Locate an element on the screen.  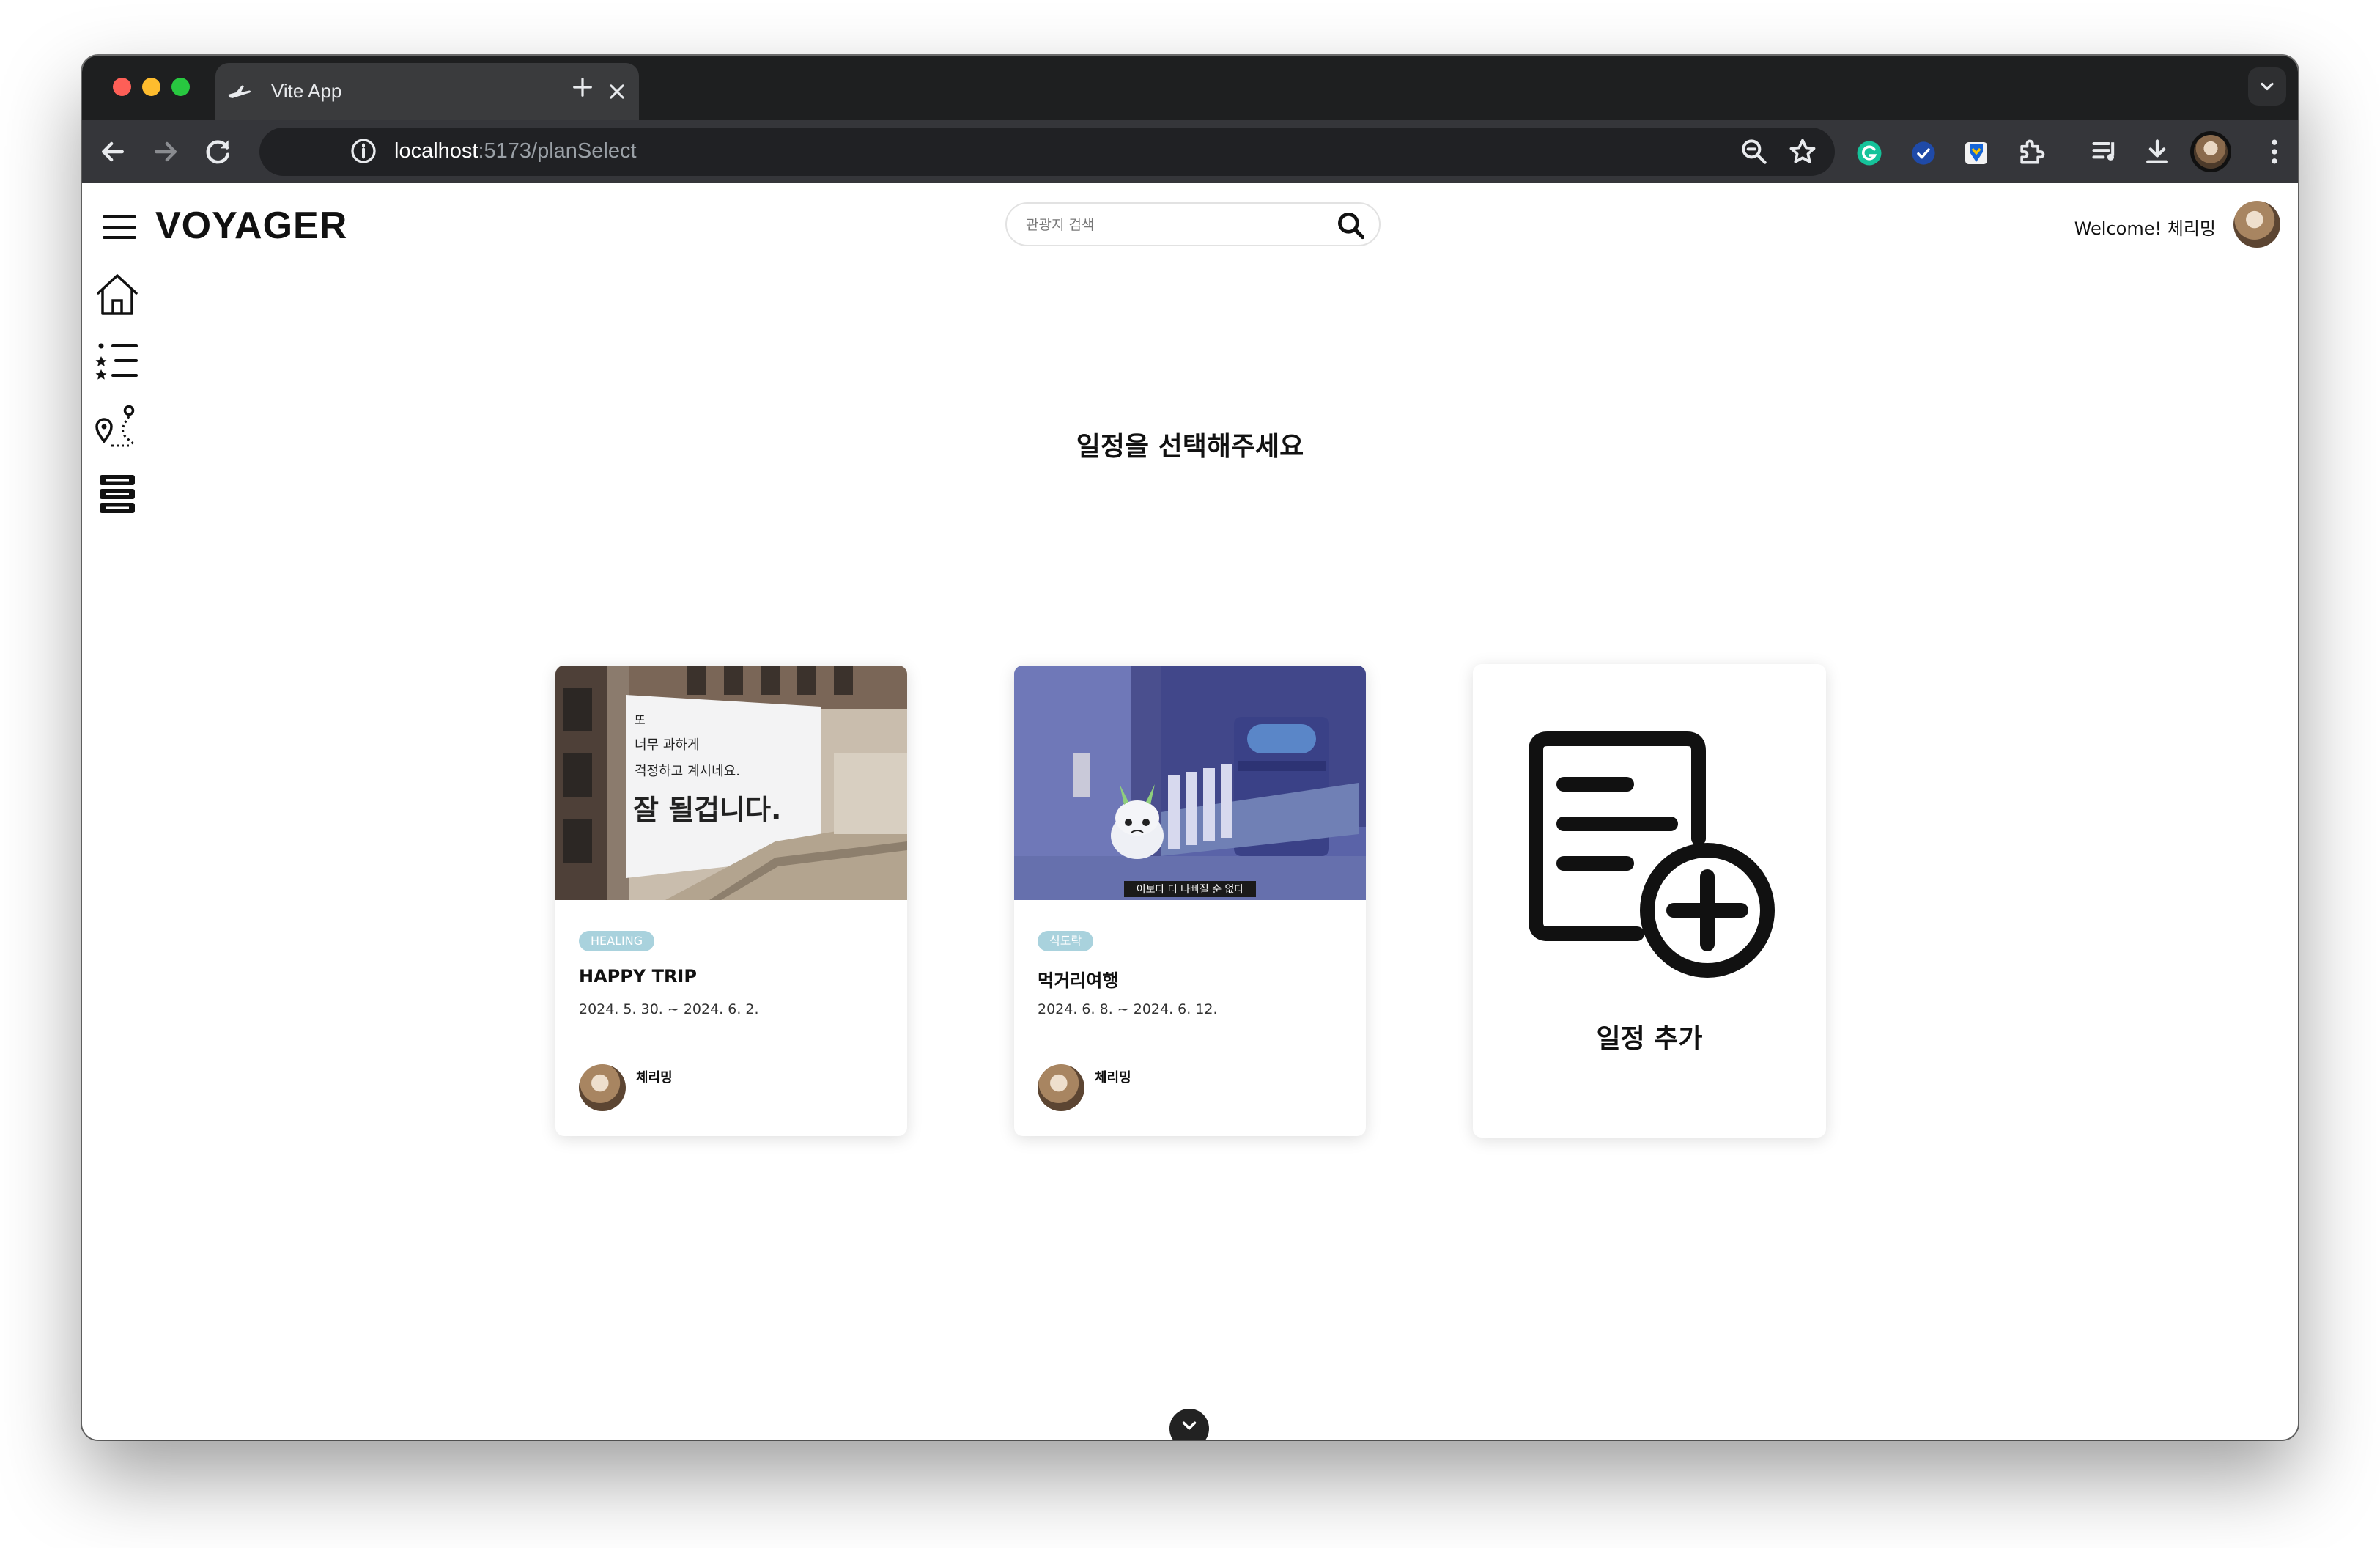
banner-line: 걱정하고 계시네요. is located at coordinates (687, 771).